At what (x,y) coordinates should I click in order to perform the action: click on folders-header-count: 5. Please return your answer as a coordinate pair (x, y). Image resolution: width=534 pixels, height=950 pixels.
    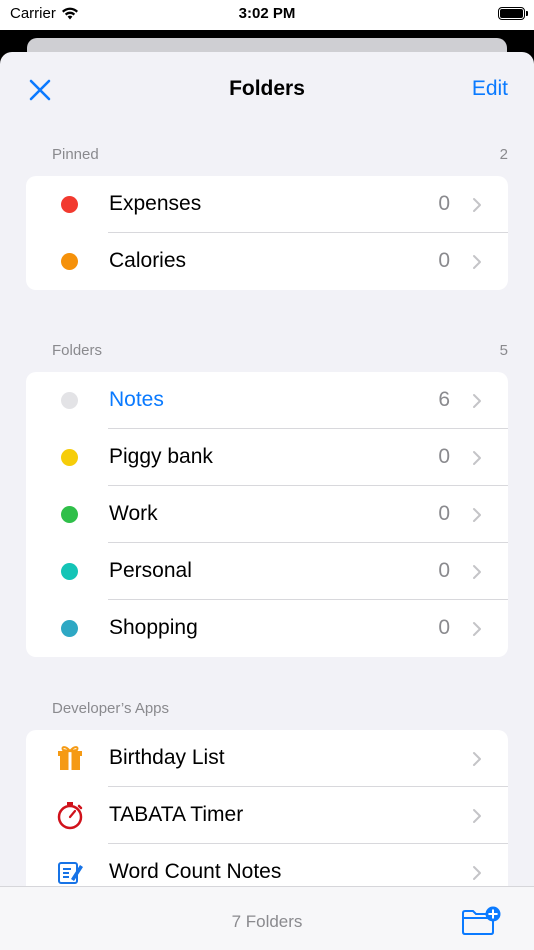
    Looking at the image, I should click on (503, 350).